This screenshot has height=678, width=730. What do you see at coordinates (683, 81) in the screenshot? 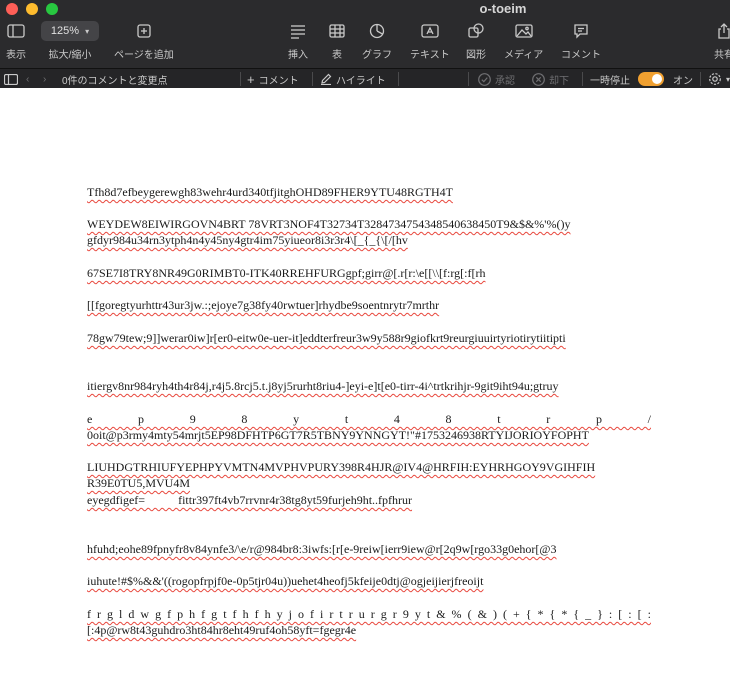
I see `tracking-on-label: オン` at bounding box center [683, 81].